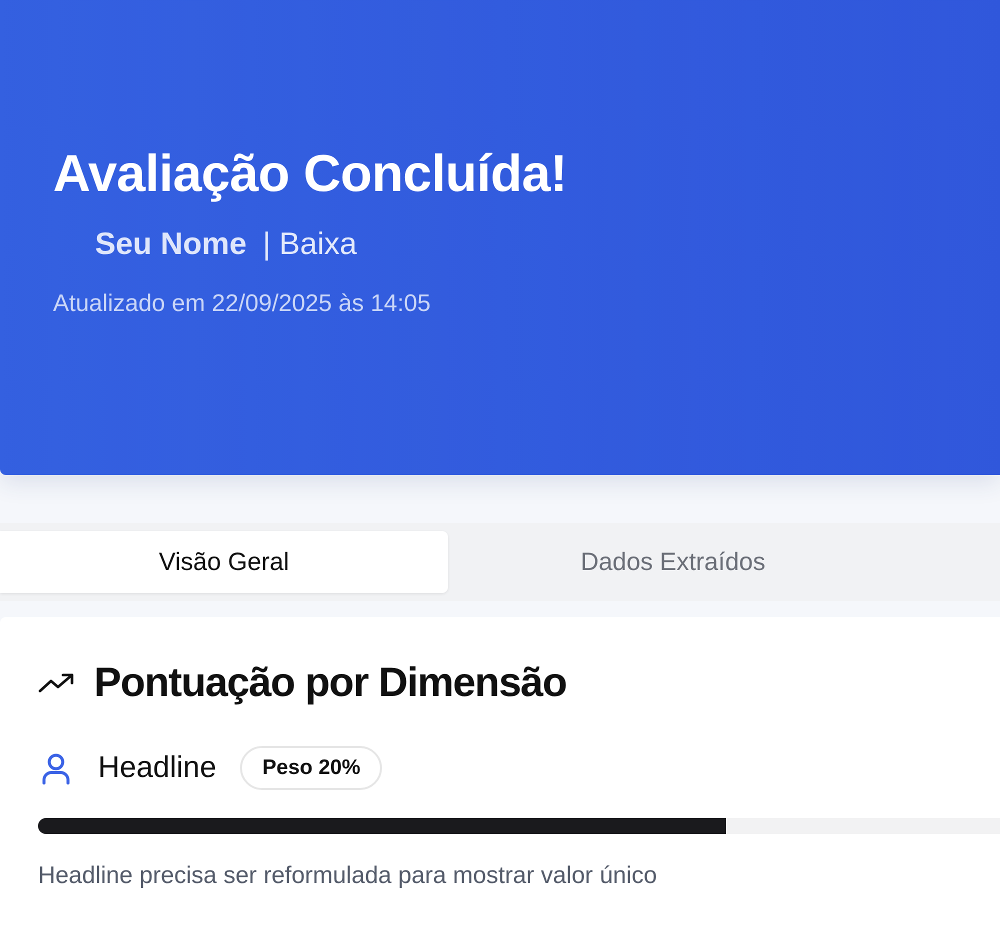 This screenshot has height=950, width=1000. Describe the element at coordinates (224, 562) in the screenshot. I see `tab: Visão Geral` at that location.